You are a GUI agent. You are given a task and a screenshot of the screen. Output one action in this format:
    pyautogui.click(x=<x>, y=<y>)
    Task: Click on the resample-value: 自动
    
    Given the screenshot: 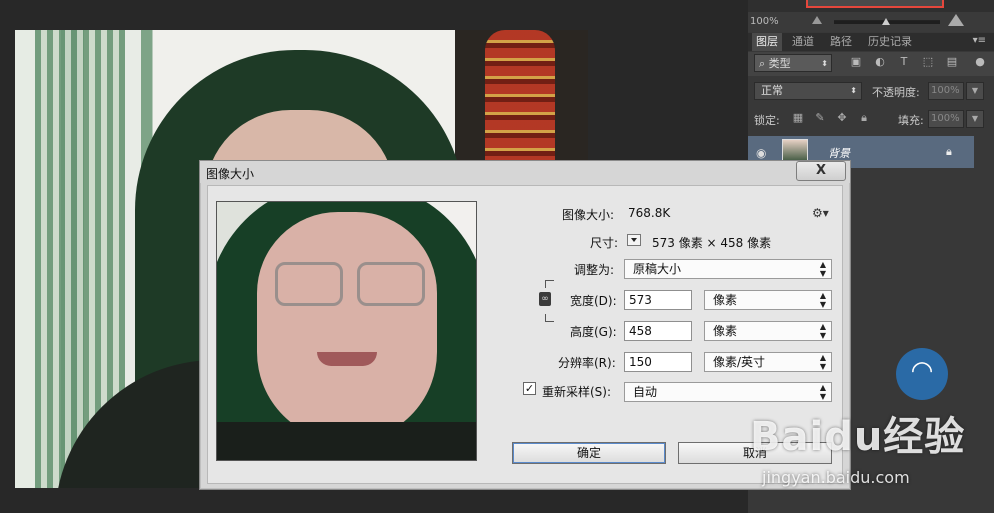 What is the action you would take?
    pyautogui.click(x=645, y=392)
    